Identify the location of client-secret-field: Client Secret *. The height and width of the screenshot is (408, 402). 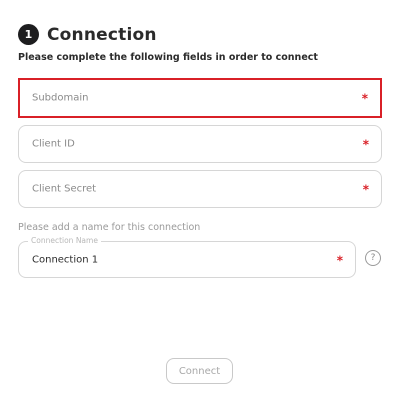
(200, 189).